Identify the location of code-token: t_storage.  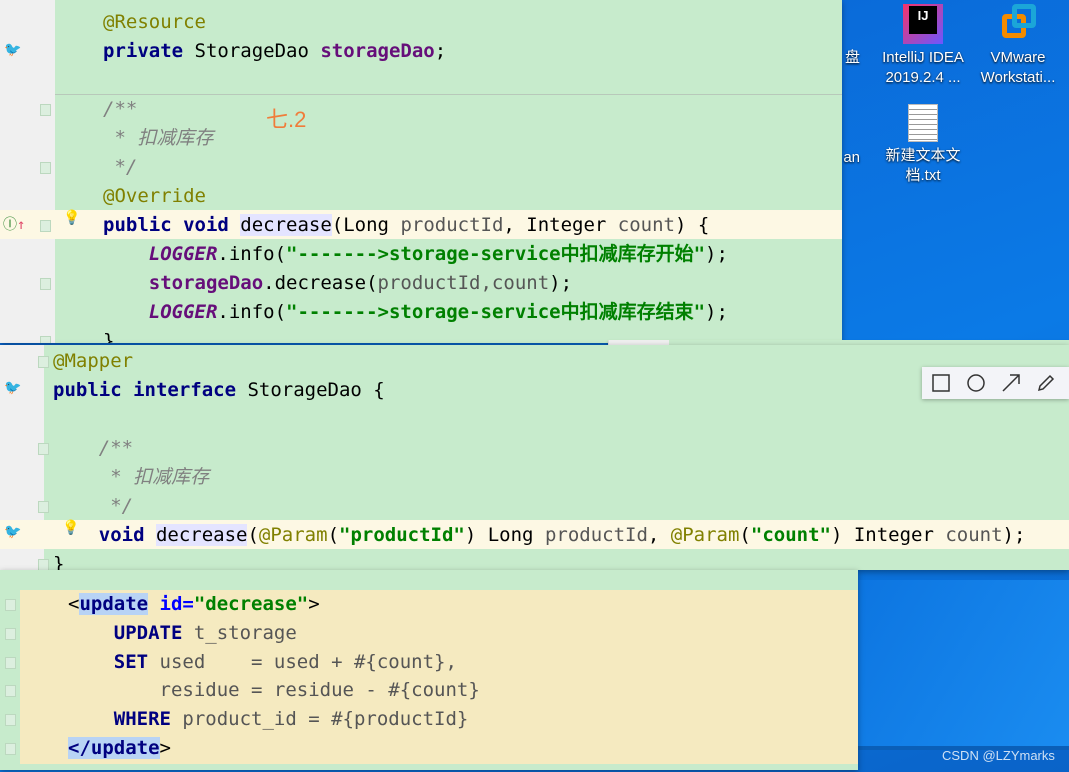
(245, 633).